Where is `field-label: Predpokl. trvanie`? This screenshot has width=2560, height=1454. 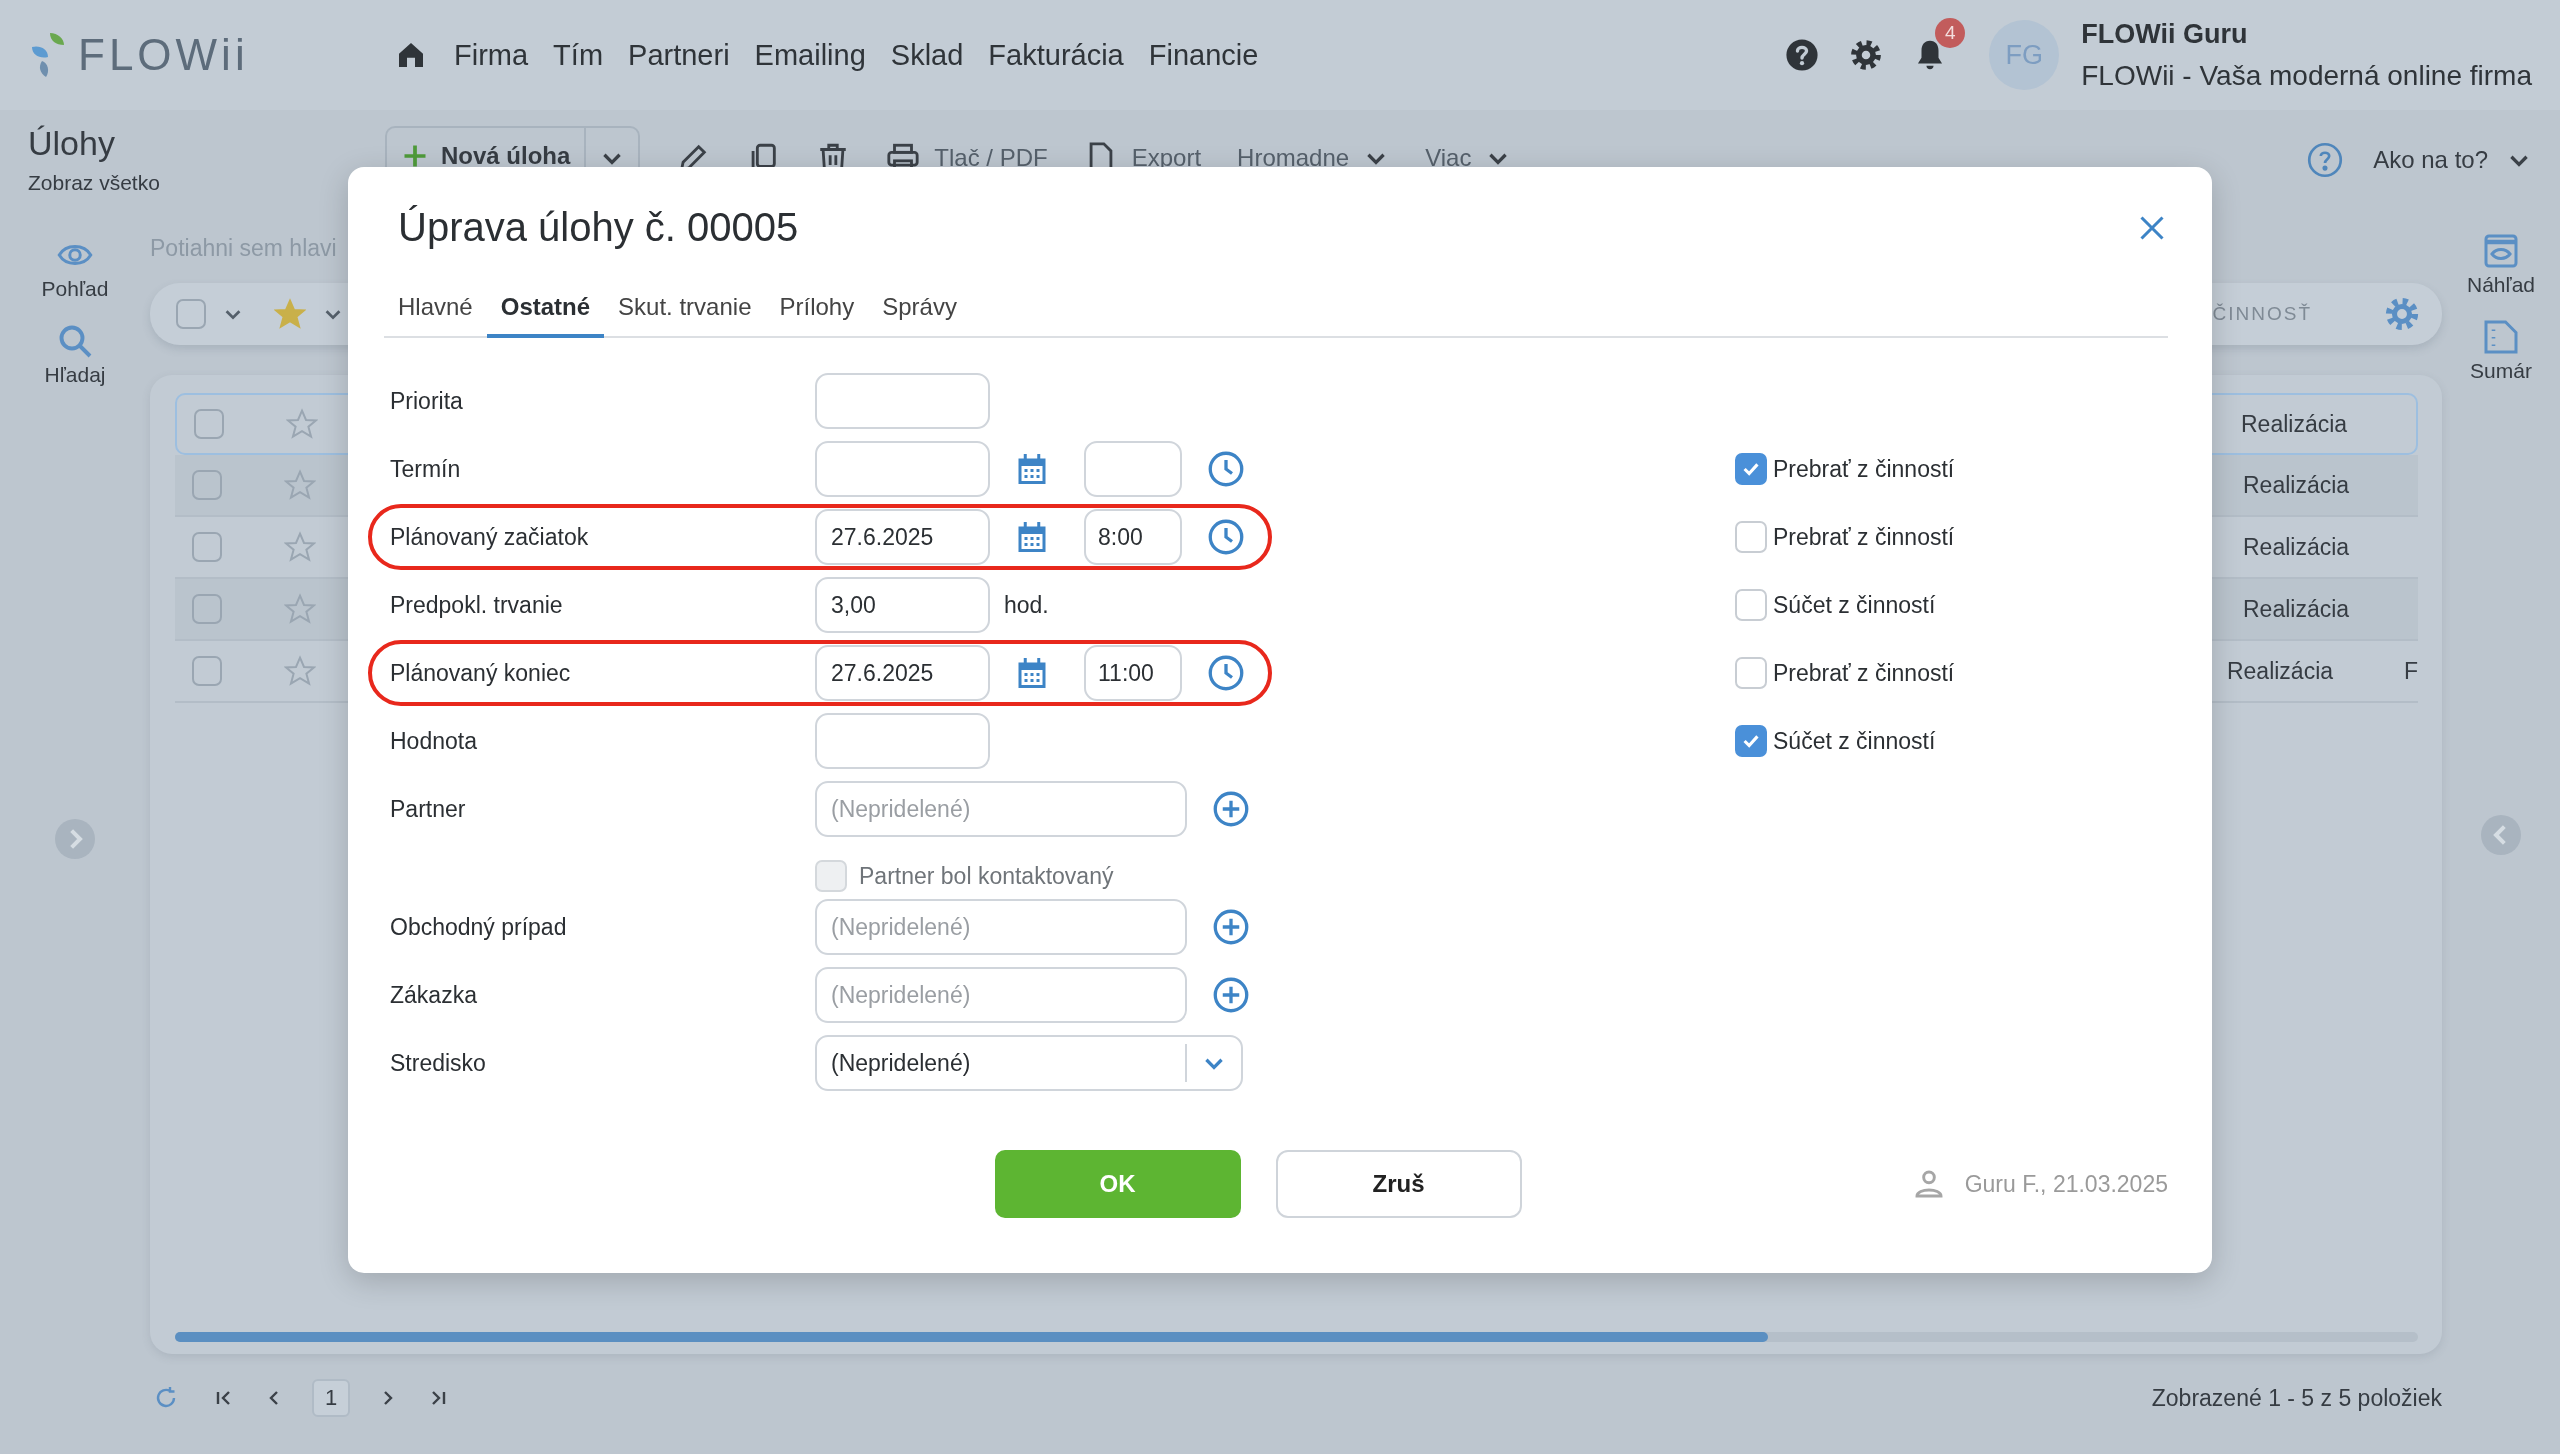 field-label: Predpokl. trvanie is located at coordinates (477, 605).